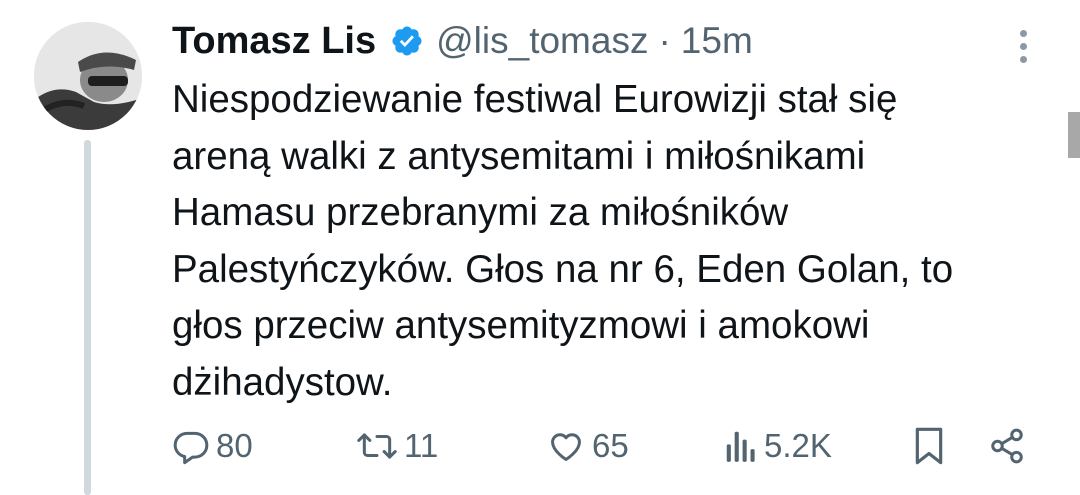 The height and width of the screenshot is (495, 1080). I want to click on author-handle: @lis_tomasz, so click(542, 41).